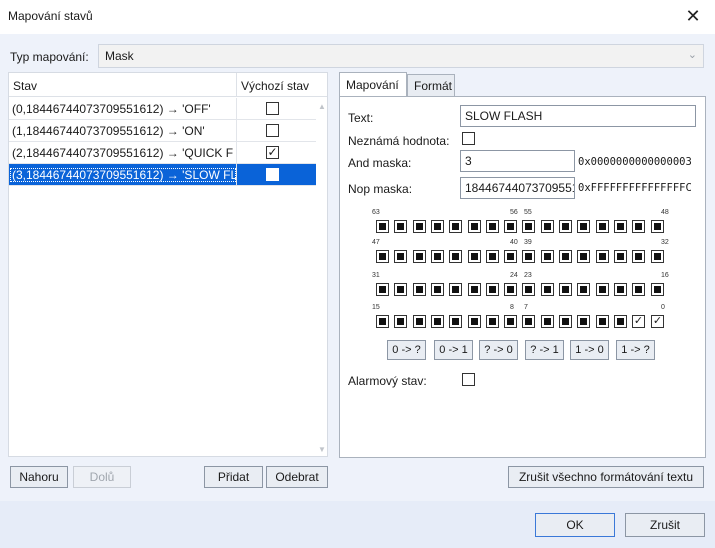 Image resolution: width=715 pixels, height=548 pixels. Describe the element at coordinates (498, 350) in the screenshot. I see `bit-op-button: ? -> 0` at that location.